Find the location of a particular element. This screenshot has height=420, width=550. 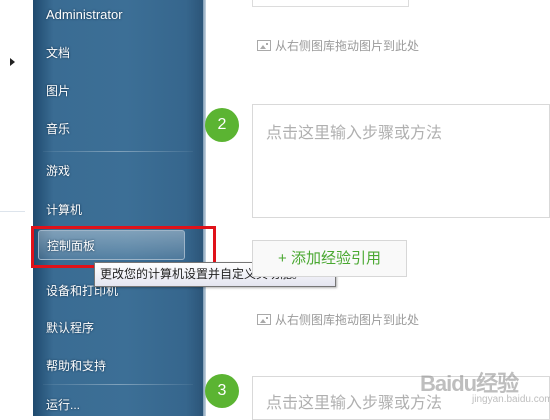

previous-step-box is located at coordinates (330, 3).